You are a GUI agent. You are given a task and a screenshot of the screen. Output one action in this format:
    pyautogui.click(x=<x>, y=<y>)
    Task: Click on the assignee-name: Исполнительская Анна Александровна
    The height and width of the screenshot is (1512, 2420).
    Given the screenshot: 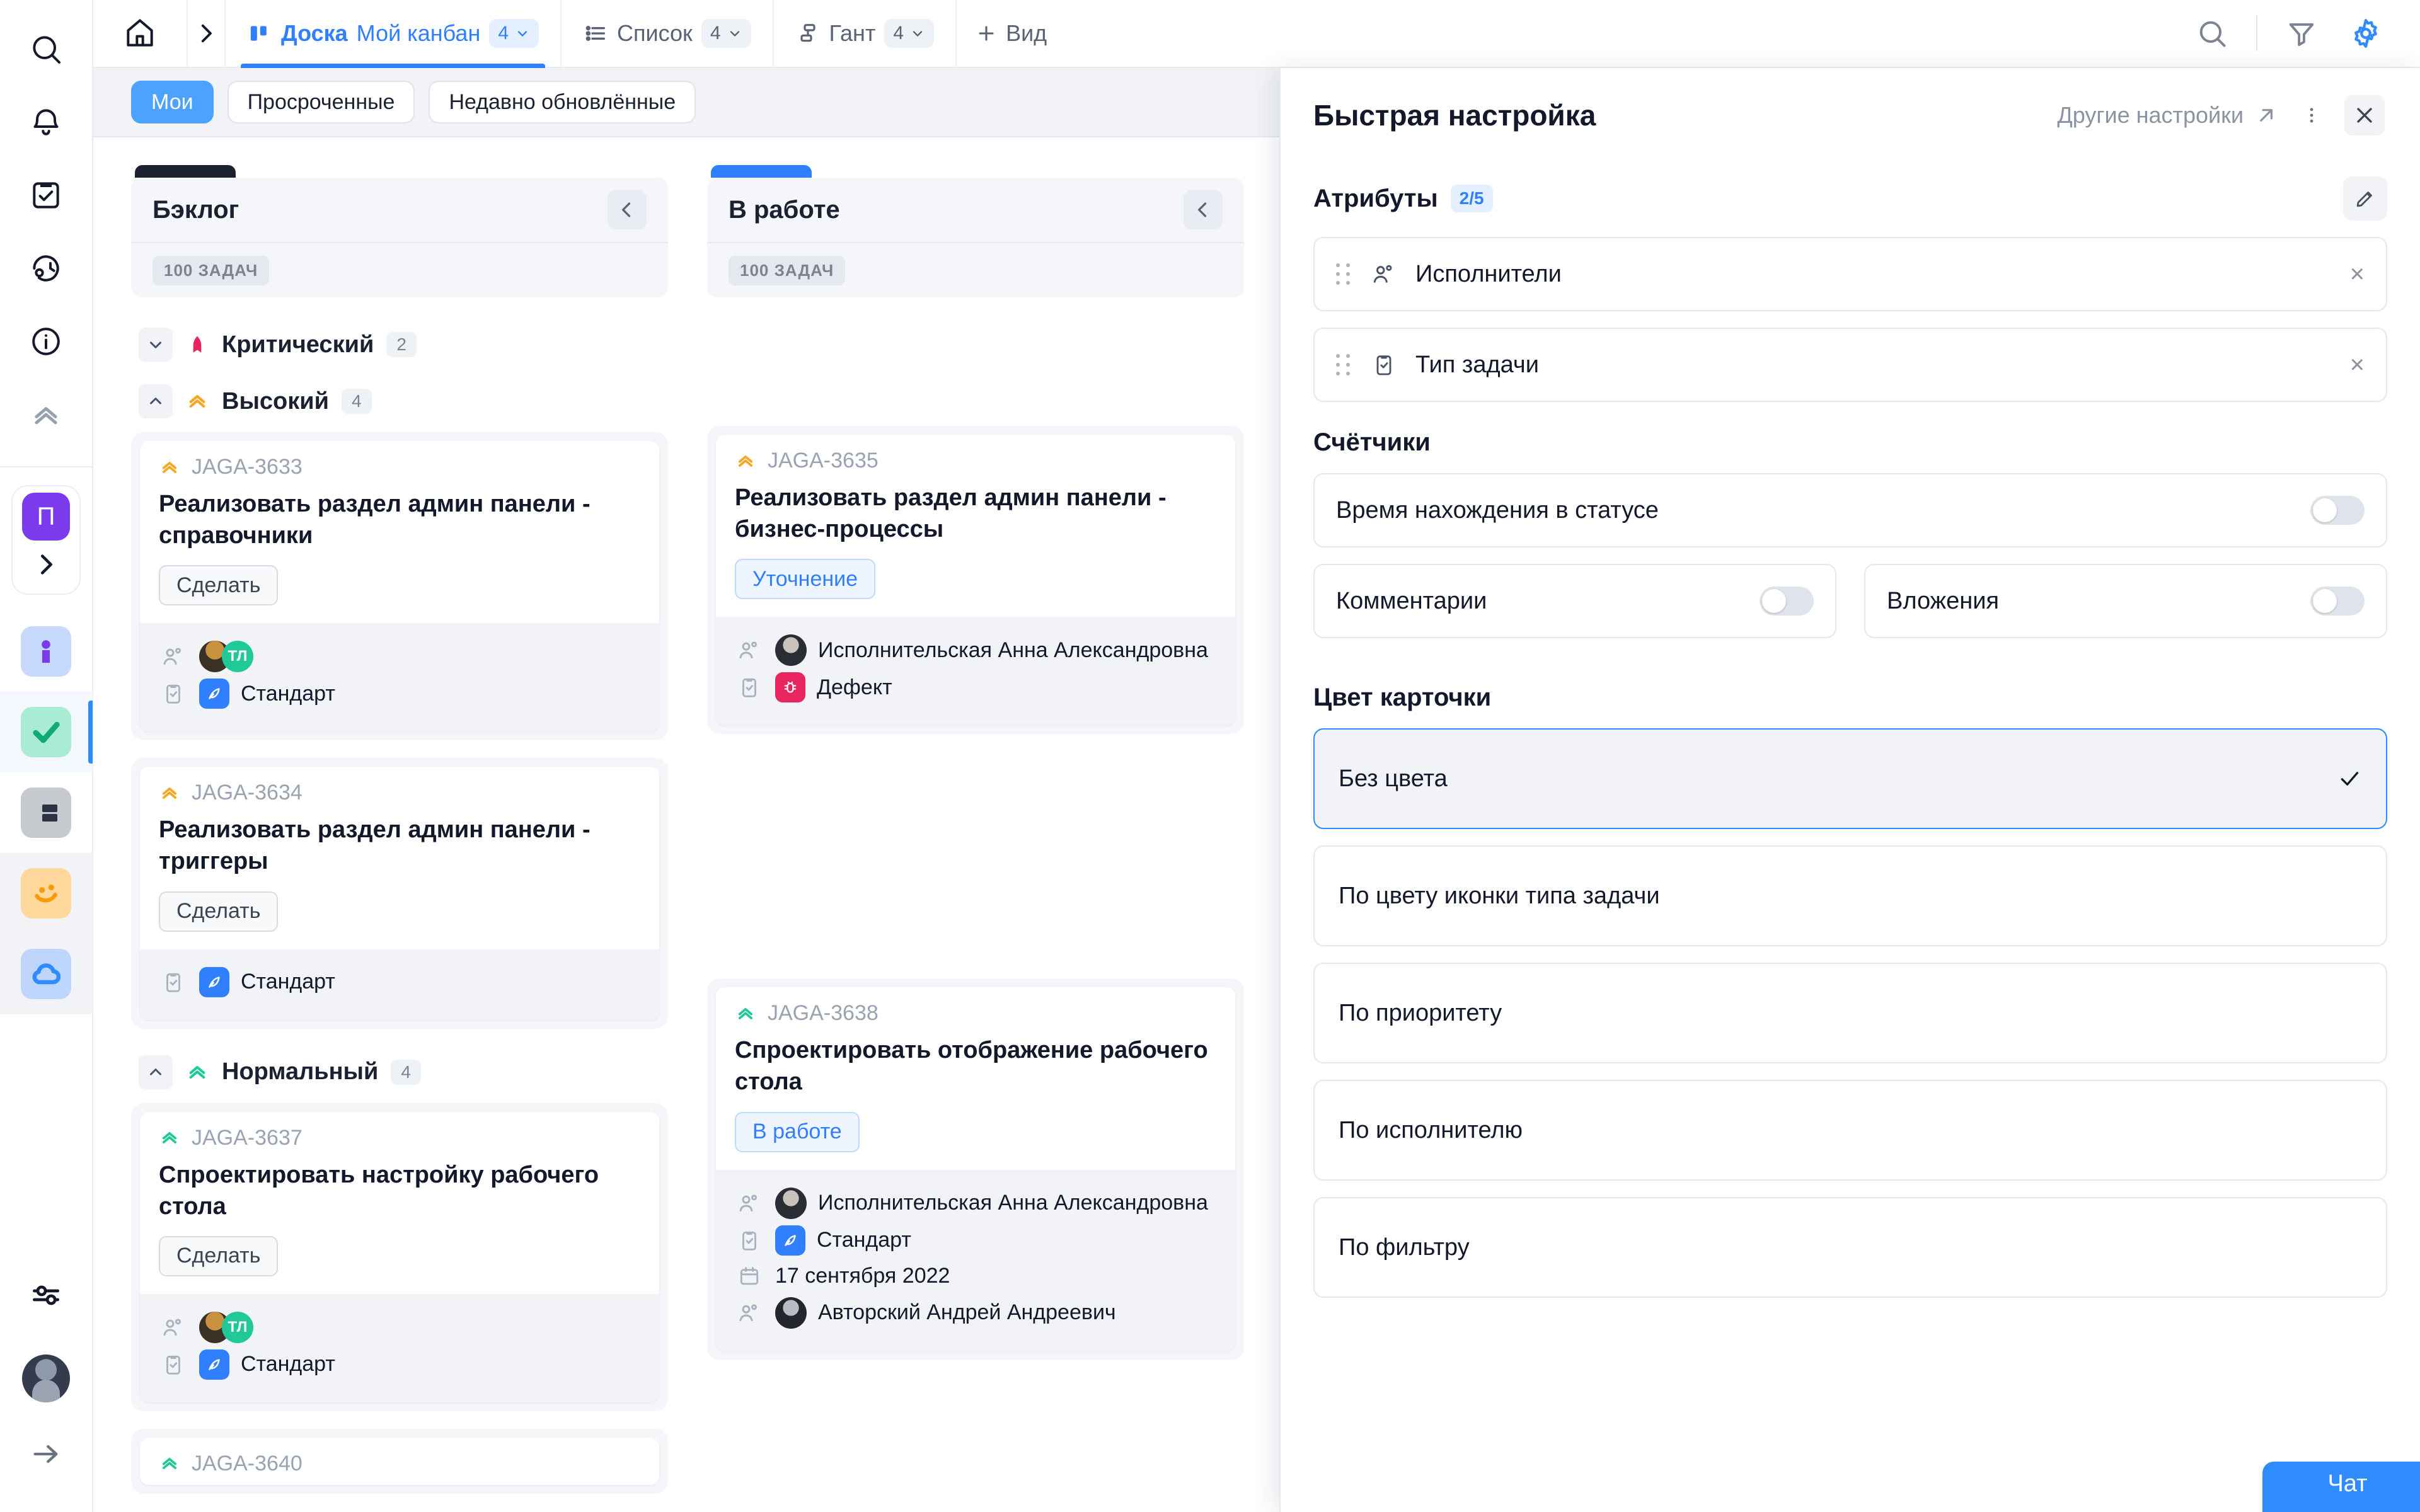 What is the action you would take?
    pyautogui.click(x=1013, y=1203)
    